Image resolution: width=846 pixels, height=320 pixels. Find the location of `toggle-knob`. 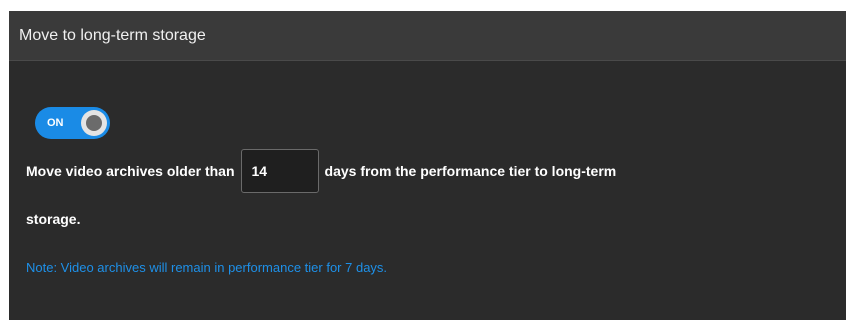

toggle-knob is located at coordinates (94, 123).